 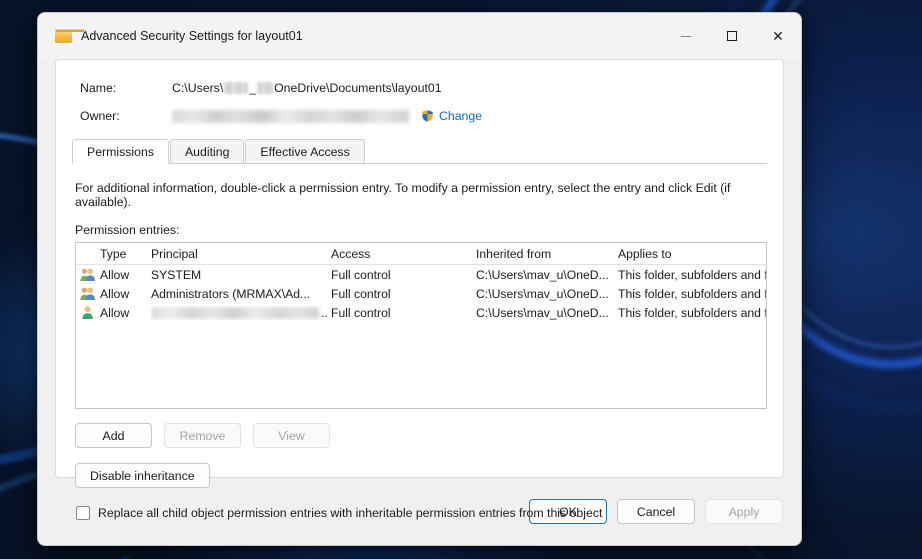 I want to click on name-label: Name:, so click(x=98, y=88).